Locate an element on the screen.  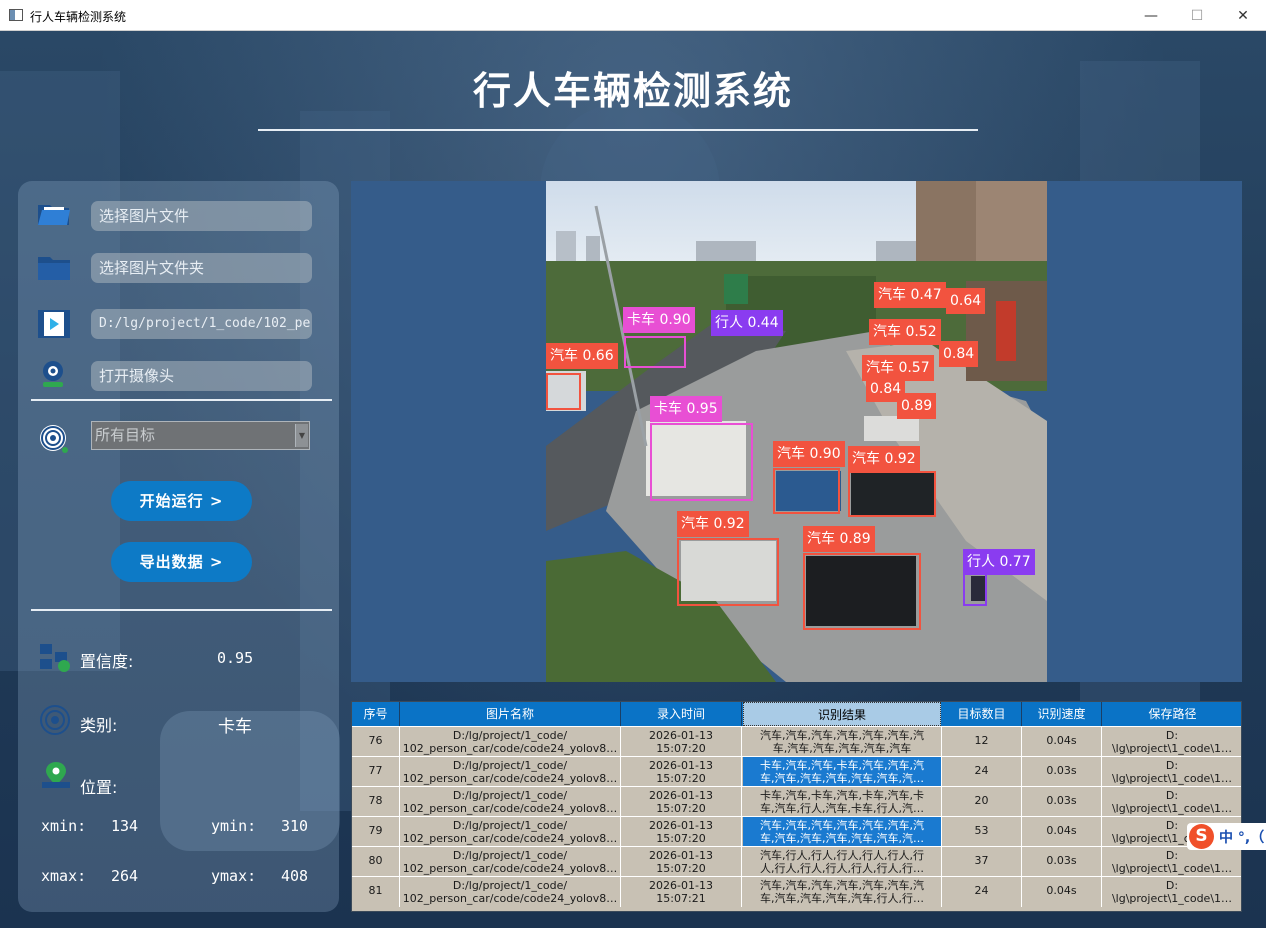
table-cell-count: 12 is located at coordinates (982, 742).